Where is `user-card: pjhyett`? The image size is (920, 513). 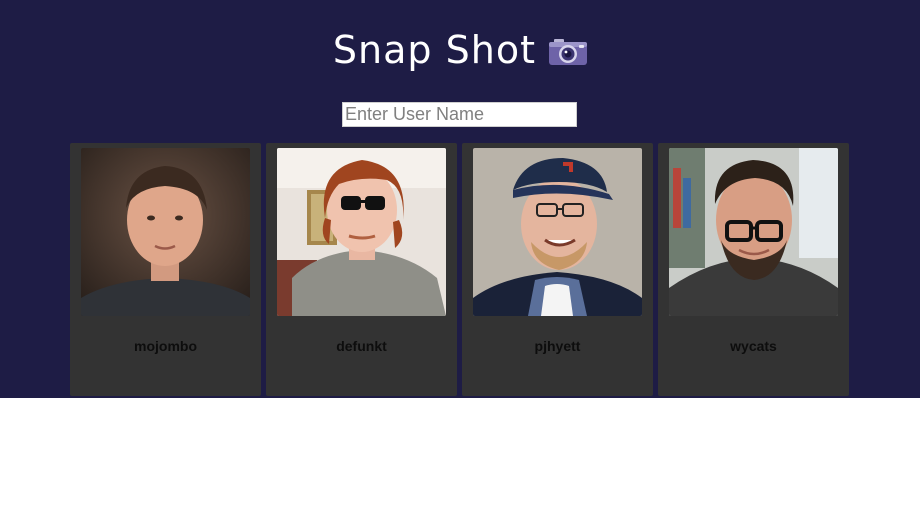
user-card: pjhyett is located at coordinates (557, 269).